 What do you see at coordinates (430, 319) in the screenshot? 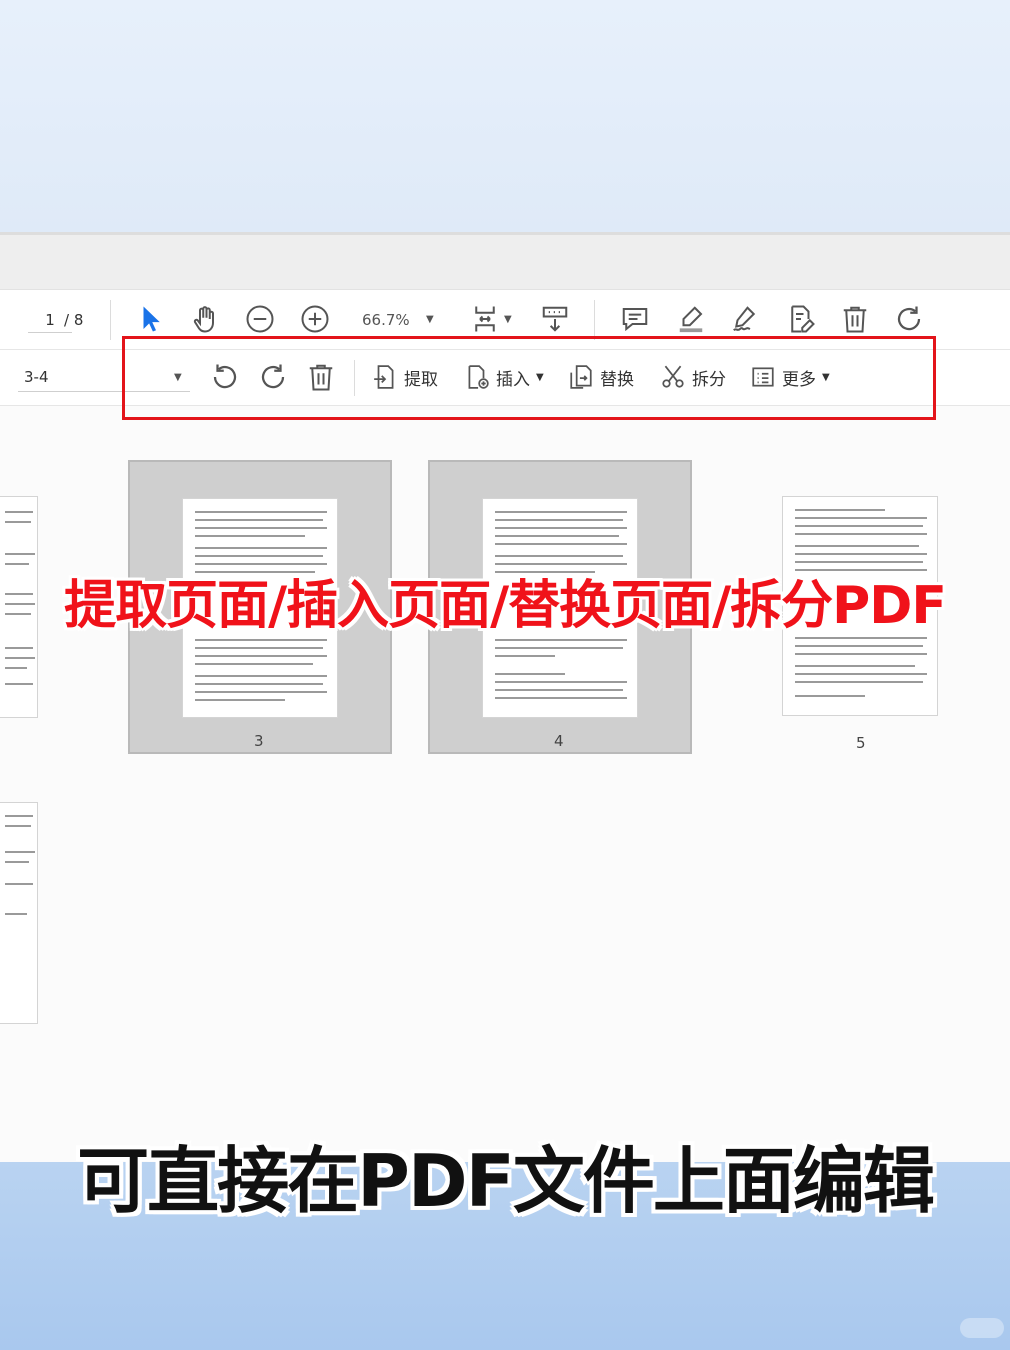
I see `zoom-dropdown-icon: ▼` at bounding box center [430, 319].